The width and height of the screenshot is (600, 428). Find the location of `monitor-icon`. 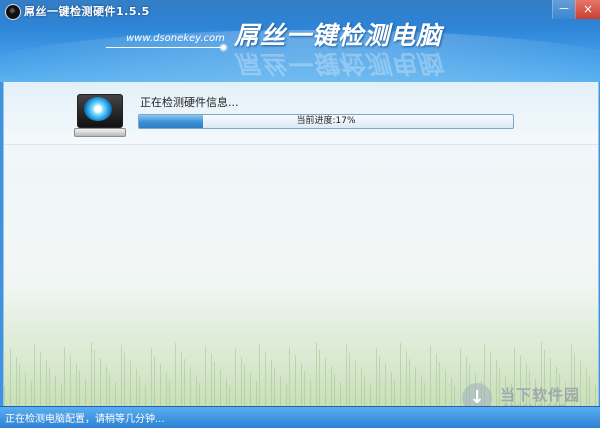

monitor-icon is located at coordinates (100, 115).